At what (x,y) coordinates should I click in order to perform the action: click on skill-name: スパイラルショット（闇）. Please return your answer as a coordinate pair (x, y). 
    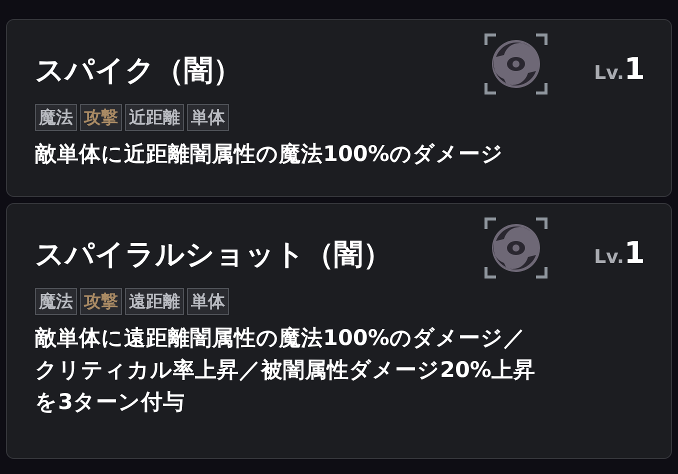
    Looking at the image, I should click on (214, 254).